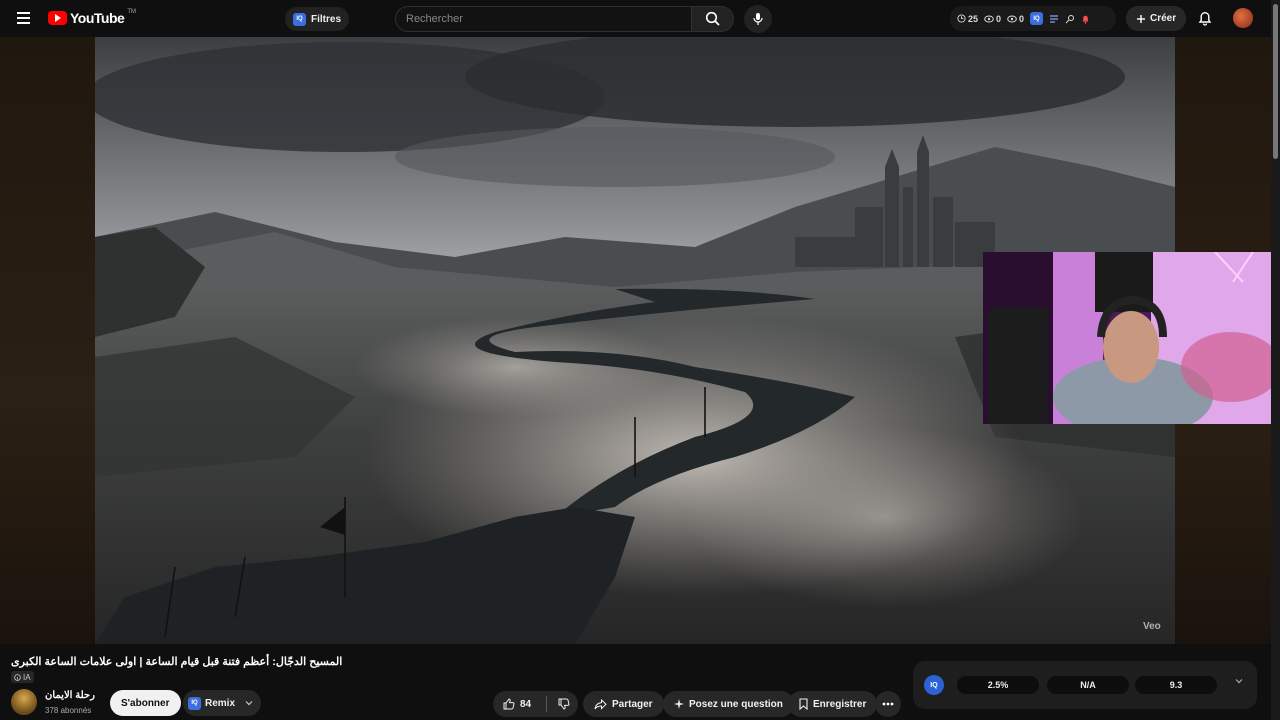 This screenshot has height=720, width=1280. What do you see at coordinates (22, 677) in the screenshot?
I see `ai-label-badge: IA` at bounding box center [22, 677].